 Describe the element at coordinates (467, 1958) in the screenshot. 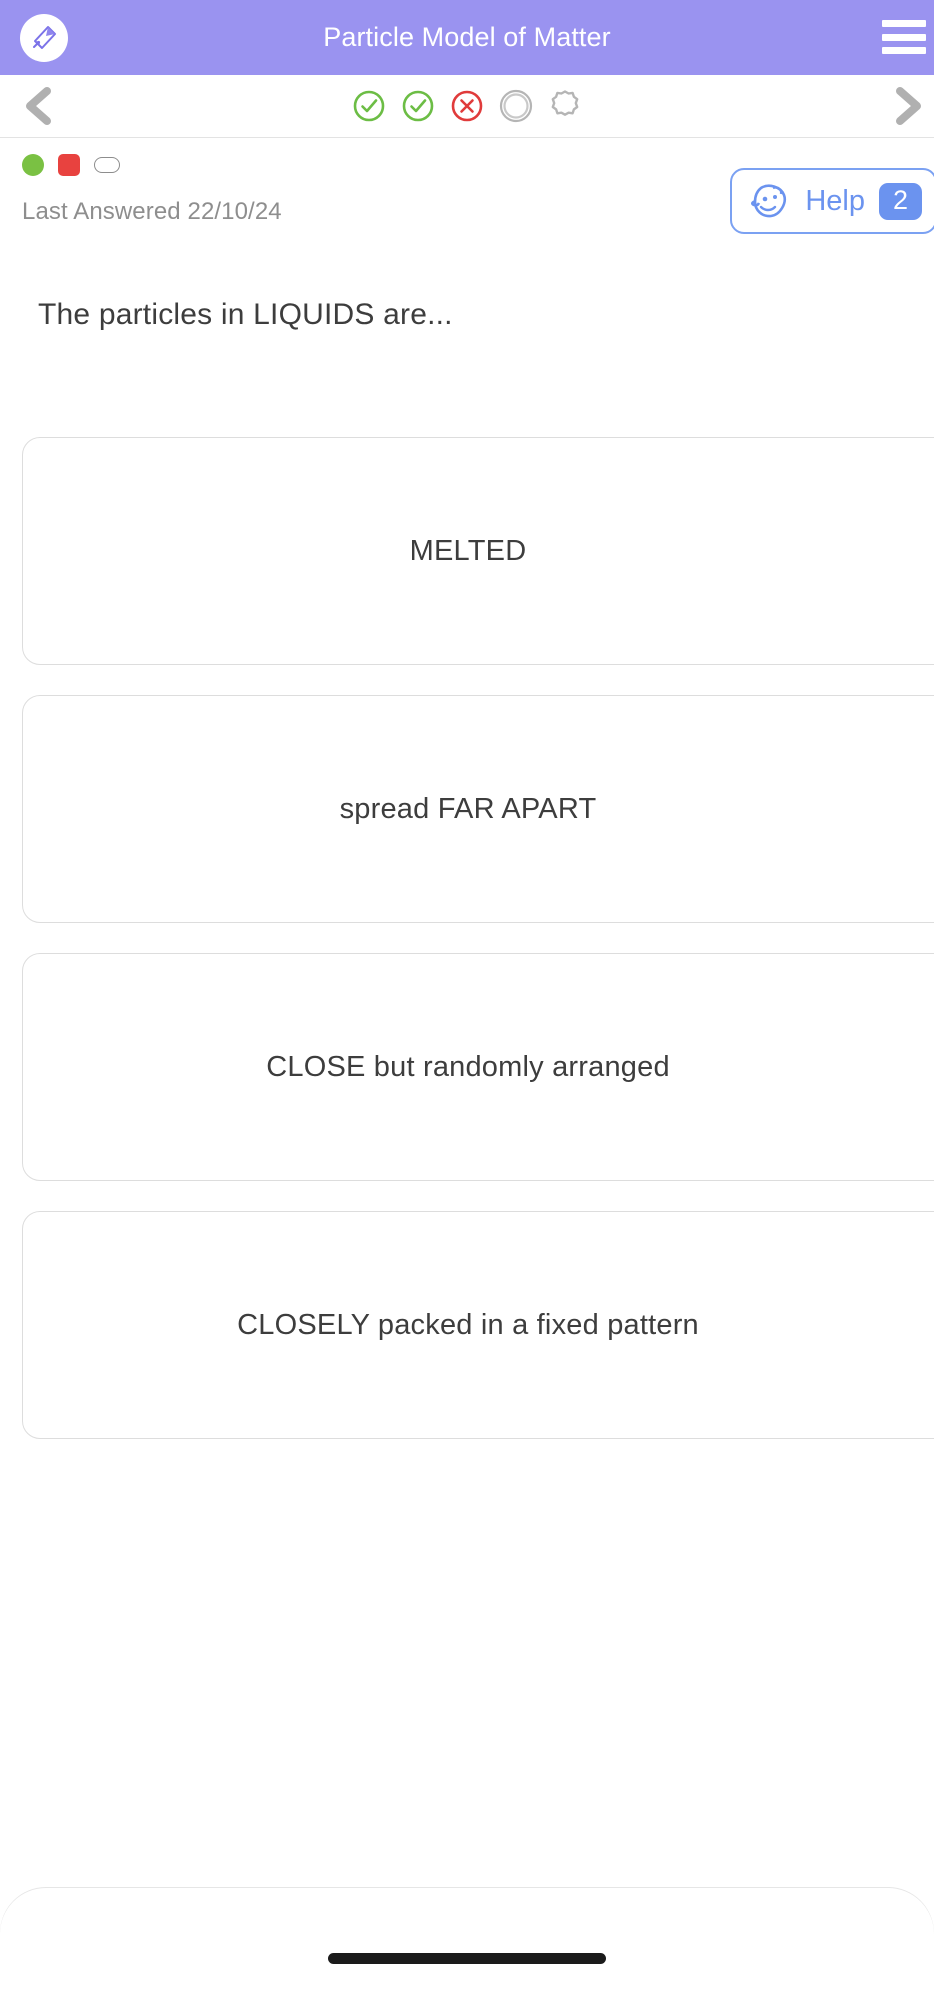

I see `home-indicator` at that location.